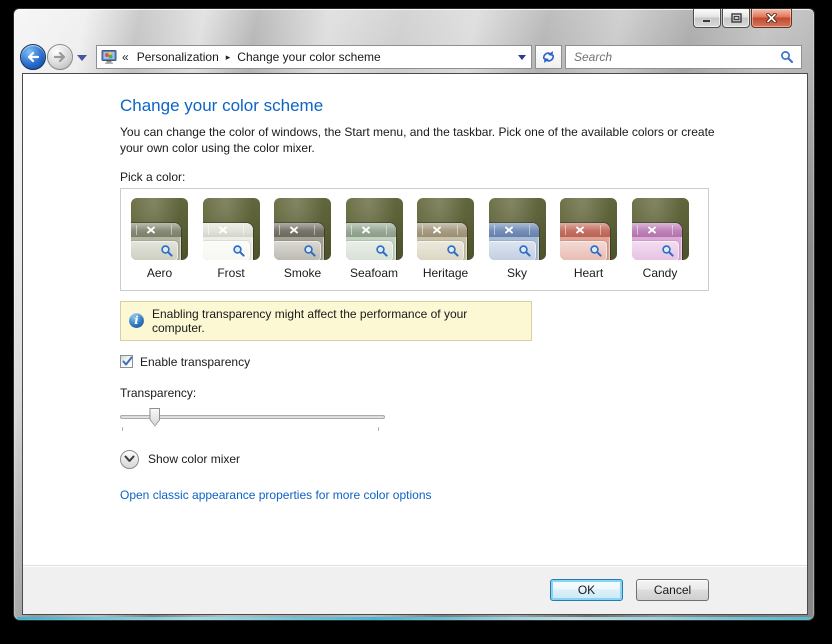 The image size is (832, 644). I want to click on back-button, so click(33, 57).